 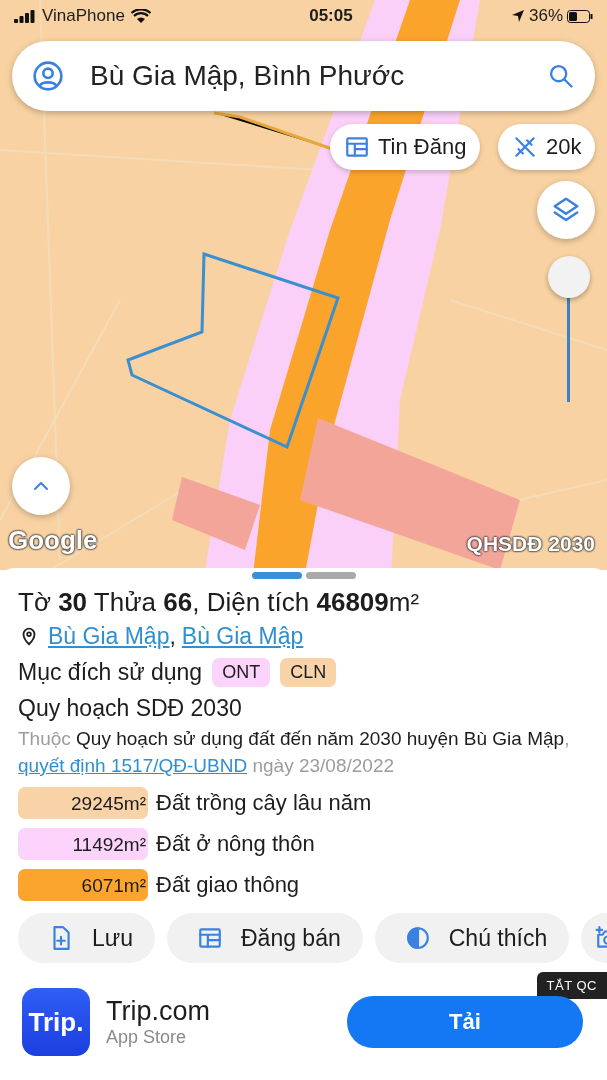 What do you see at coordinates (242, 636) in the screenshot?
I see `district-link: Bù Gia Mập` at bounding box center [242, 636].